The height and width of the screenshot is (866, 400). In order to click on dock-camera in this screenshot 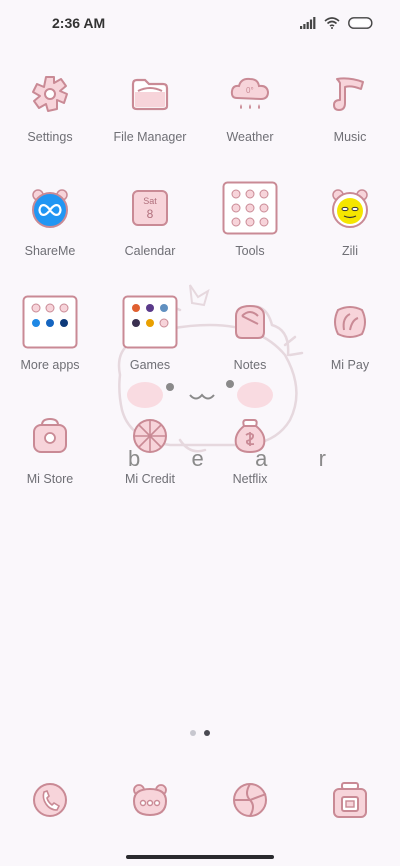, I will do `click(350, 797)`.